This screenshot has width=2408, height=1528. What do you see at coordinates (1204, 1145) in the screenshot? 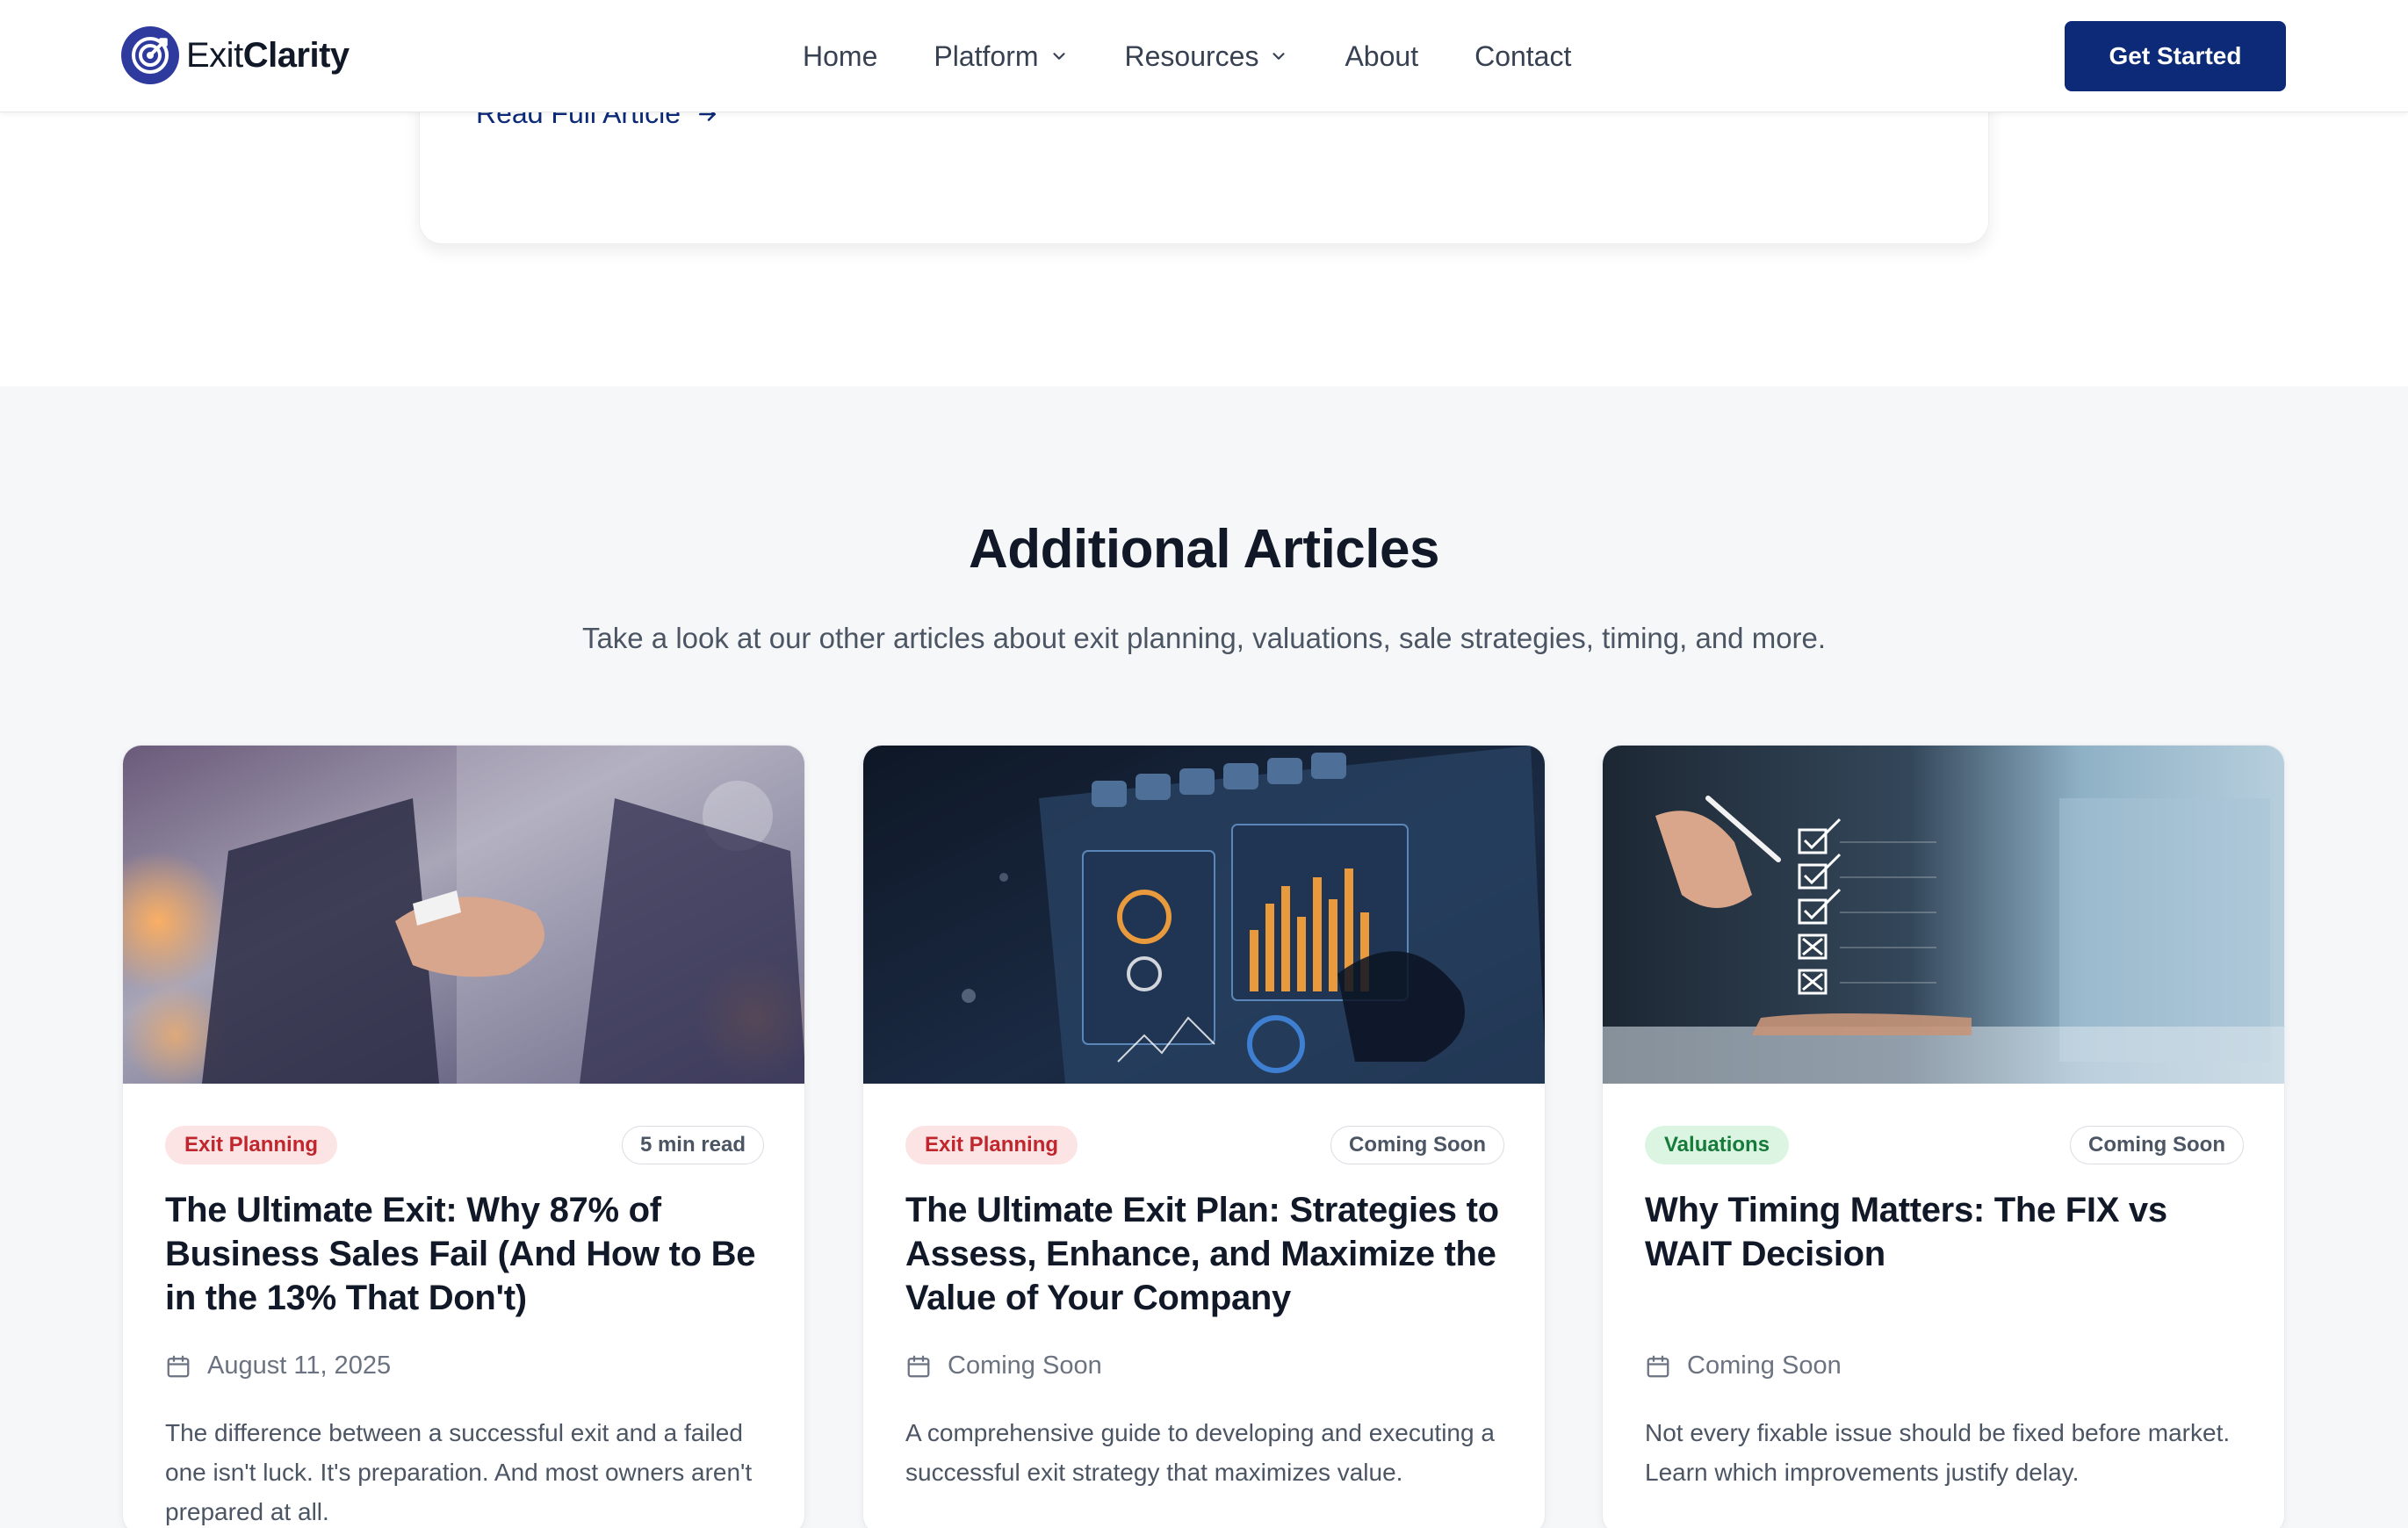
I see `card-meta-row: Exit Planning Coming Soon` at bounding box center [1204, 1145].